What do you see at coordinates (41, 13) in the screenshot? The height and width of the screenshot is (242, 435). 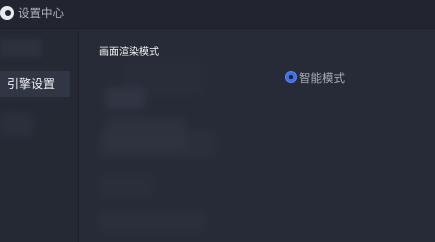 I see `window-title: 设置中心` at bounding box center [41, 13].